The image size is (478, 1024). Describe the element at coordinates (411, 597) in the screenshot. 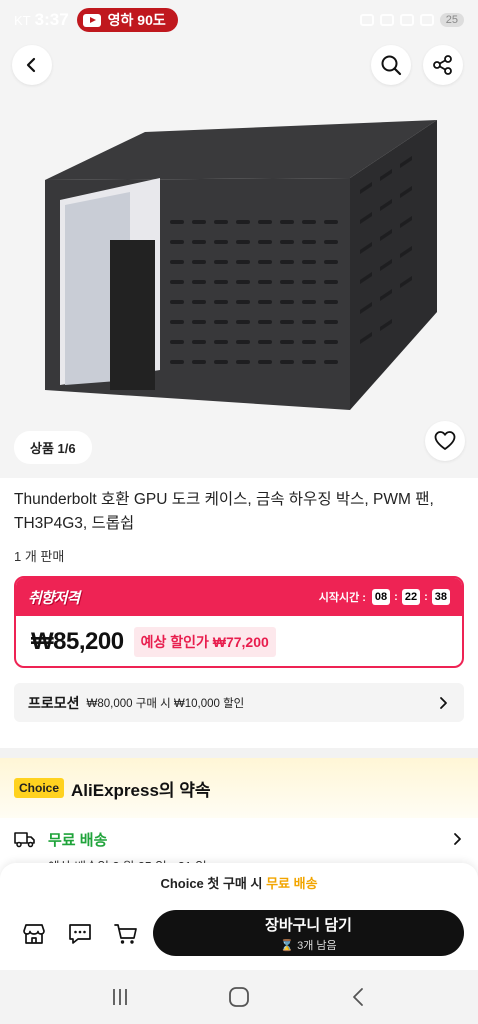

I see `timer-minutes: 22` at that location.